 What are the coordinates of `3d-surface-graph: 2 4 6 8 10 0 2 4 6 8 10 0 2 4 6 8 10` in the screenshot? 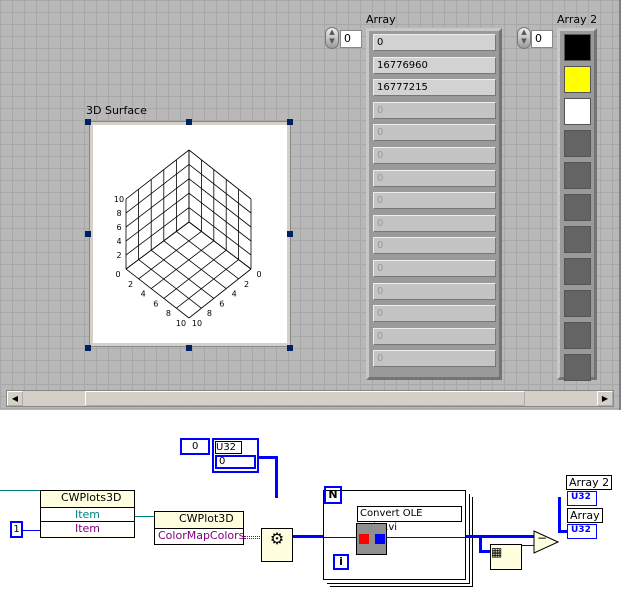 It's located at (190, 234).